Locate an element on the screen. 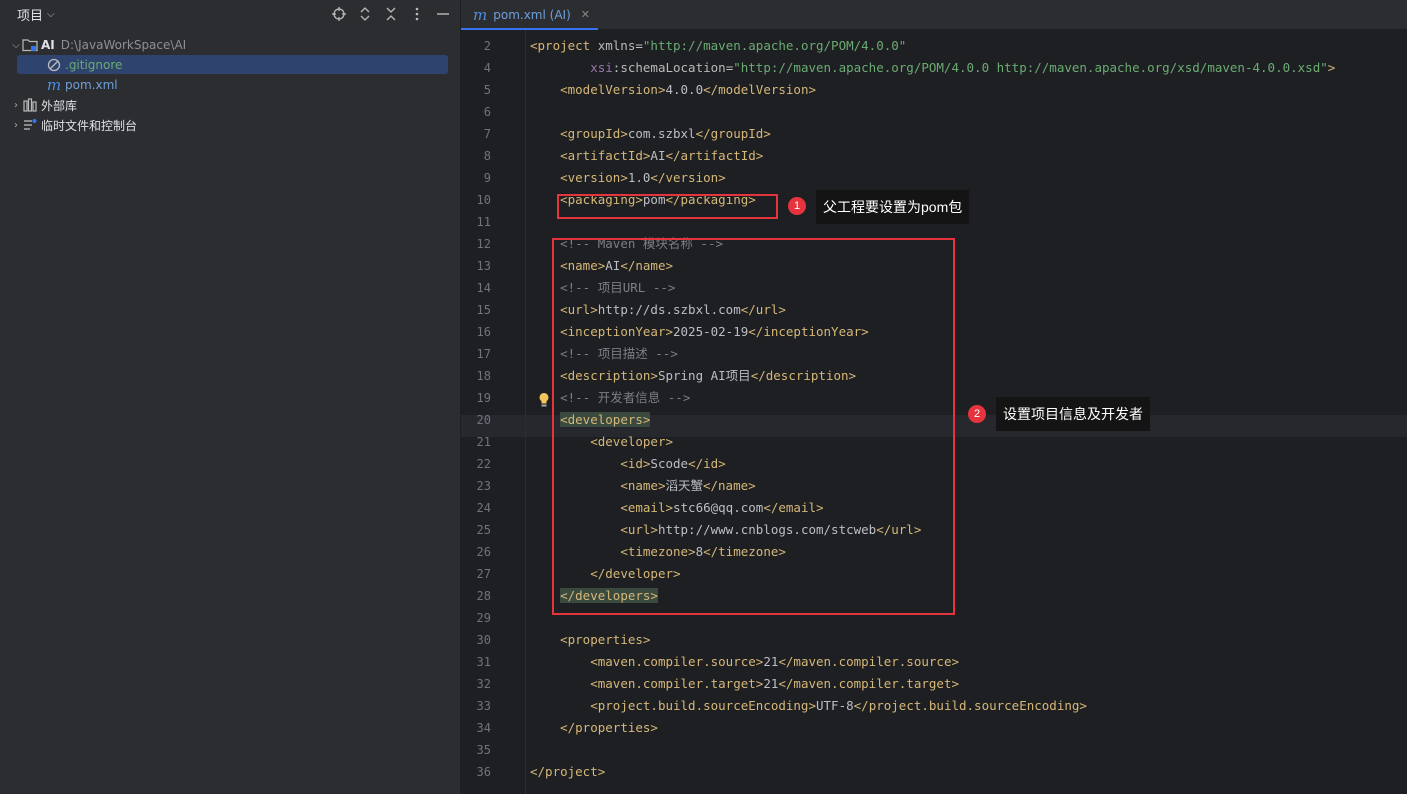  tree-item-gitignore: .gitignore is located at coordinates (253, 65).